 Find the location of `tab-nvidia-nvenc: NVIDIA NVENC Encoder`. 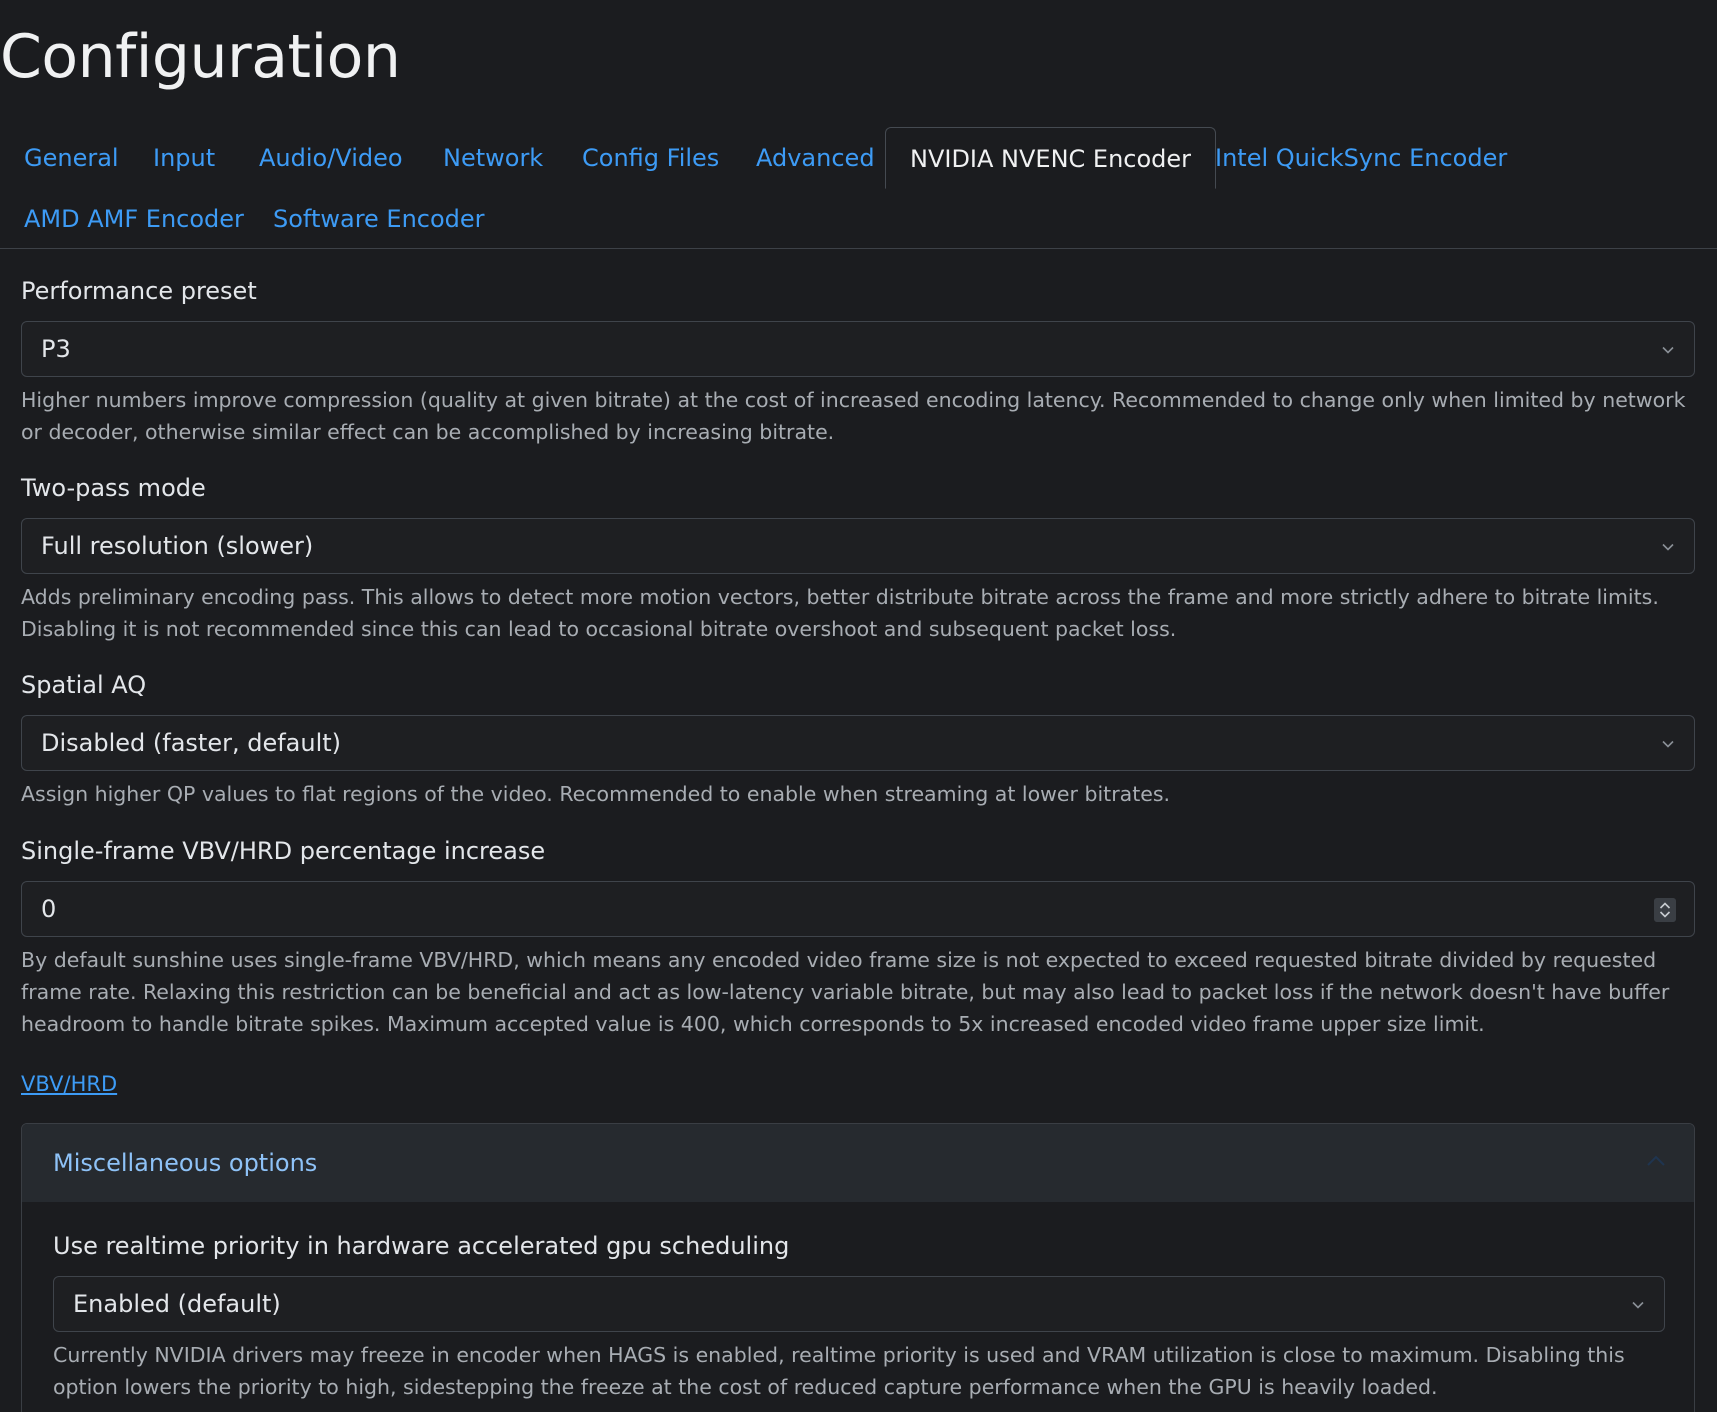

tab-nvidia-nvenc: NVIDIA NVENC Encoder is located at coordinates (1051, 158).